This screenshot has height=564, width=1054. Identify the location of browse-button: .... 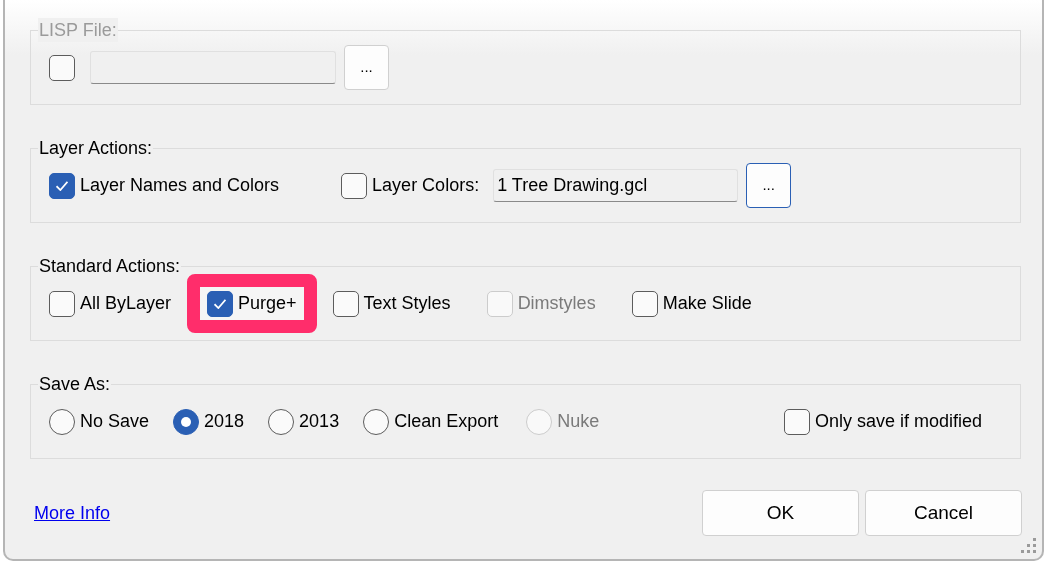
(769, 185).